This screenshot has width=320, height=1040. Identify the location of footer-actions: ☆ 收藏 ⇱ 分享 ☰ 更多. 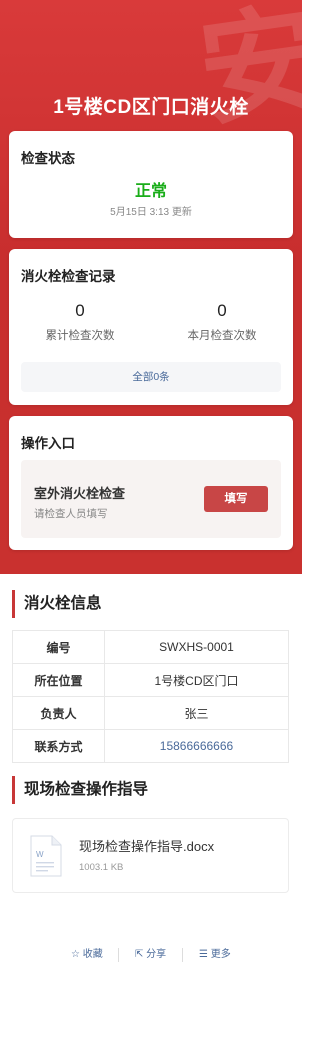
(151, 955).